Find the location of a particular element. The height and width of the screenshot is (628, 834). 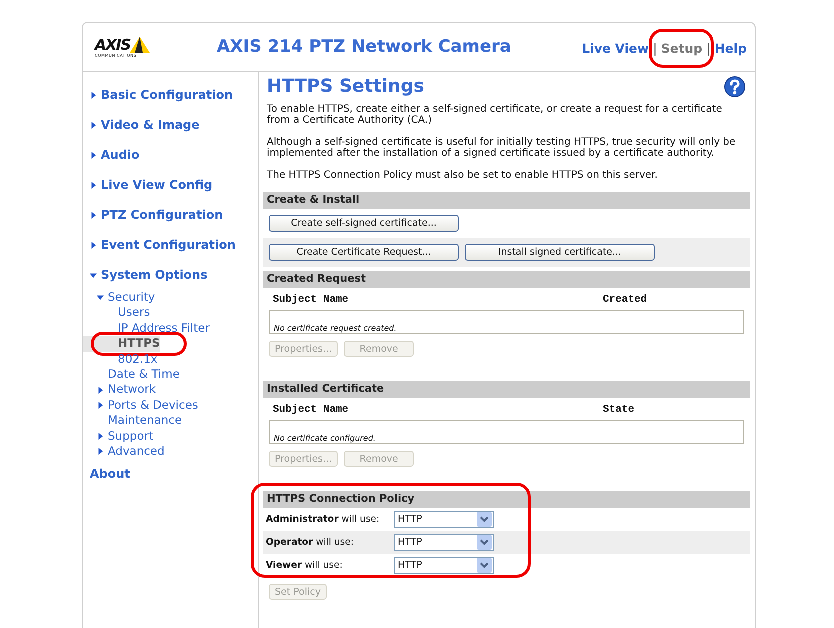

nav-item: Audio is located at coordinates (111, 155).